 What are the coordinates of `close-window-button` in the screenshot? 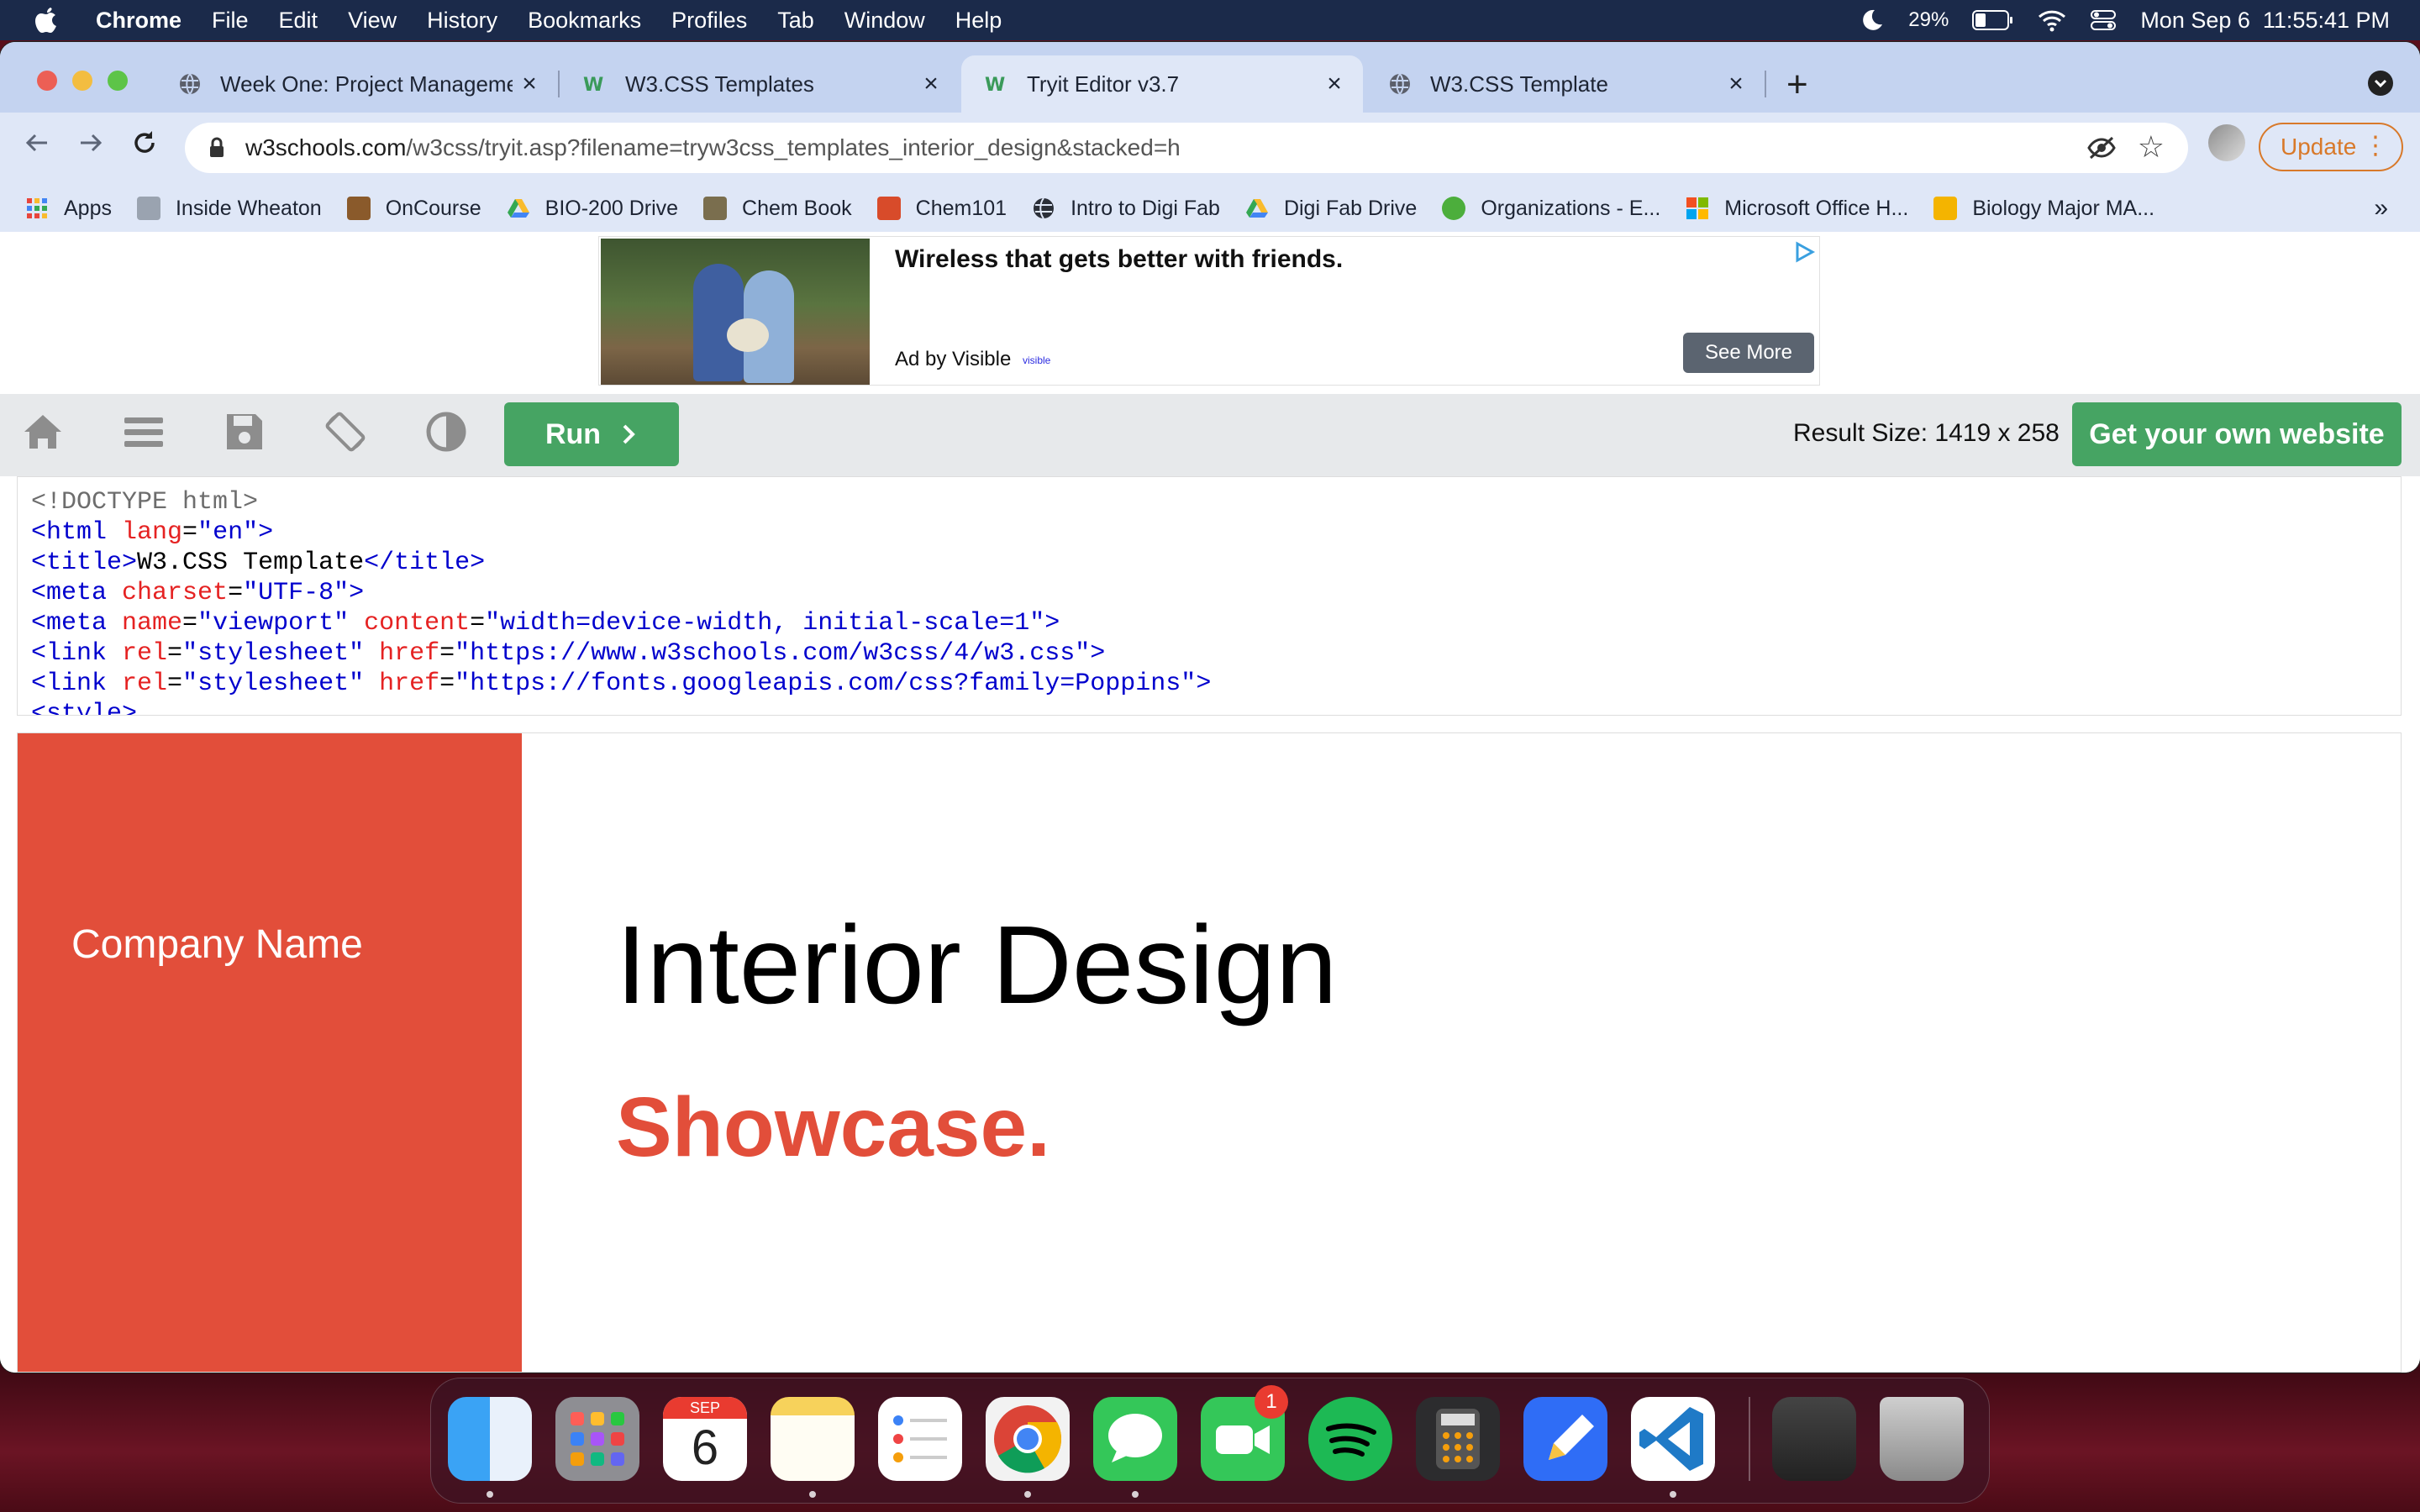 It's located at (47, 81).